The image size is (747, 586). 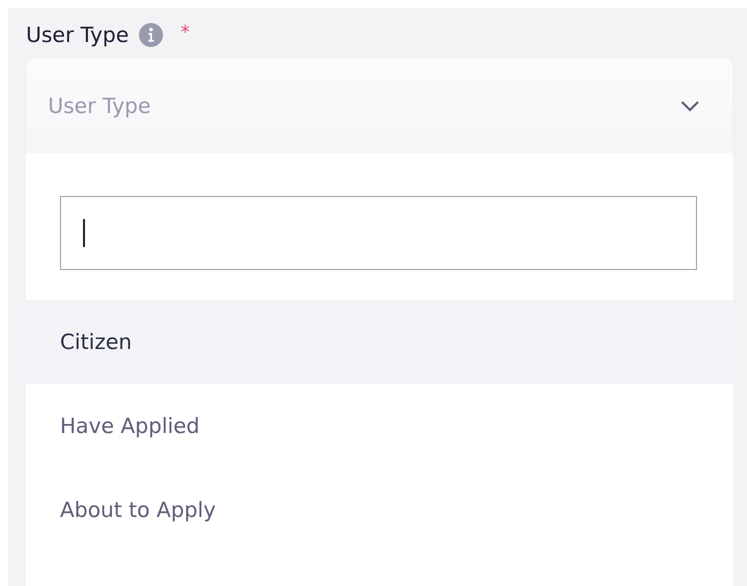 What do you see at coordinates (378, 233) in the screenshot?
I see `search-field` at bounding box center [378, 233].